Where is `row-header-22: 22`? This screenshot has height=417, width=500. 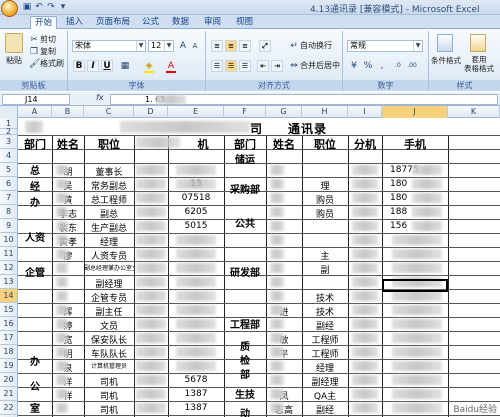
row-header-22: 22 is located at coordinates (9, 408).